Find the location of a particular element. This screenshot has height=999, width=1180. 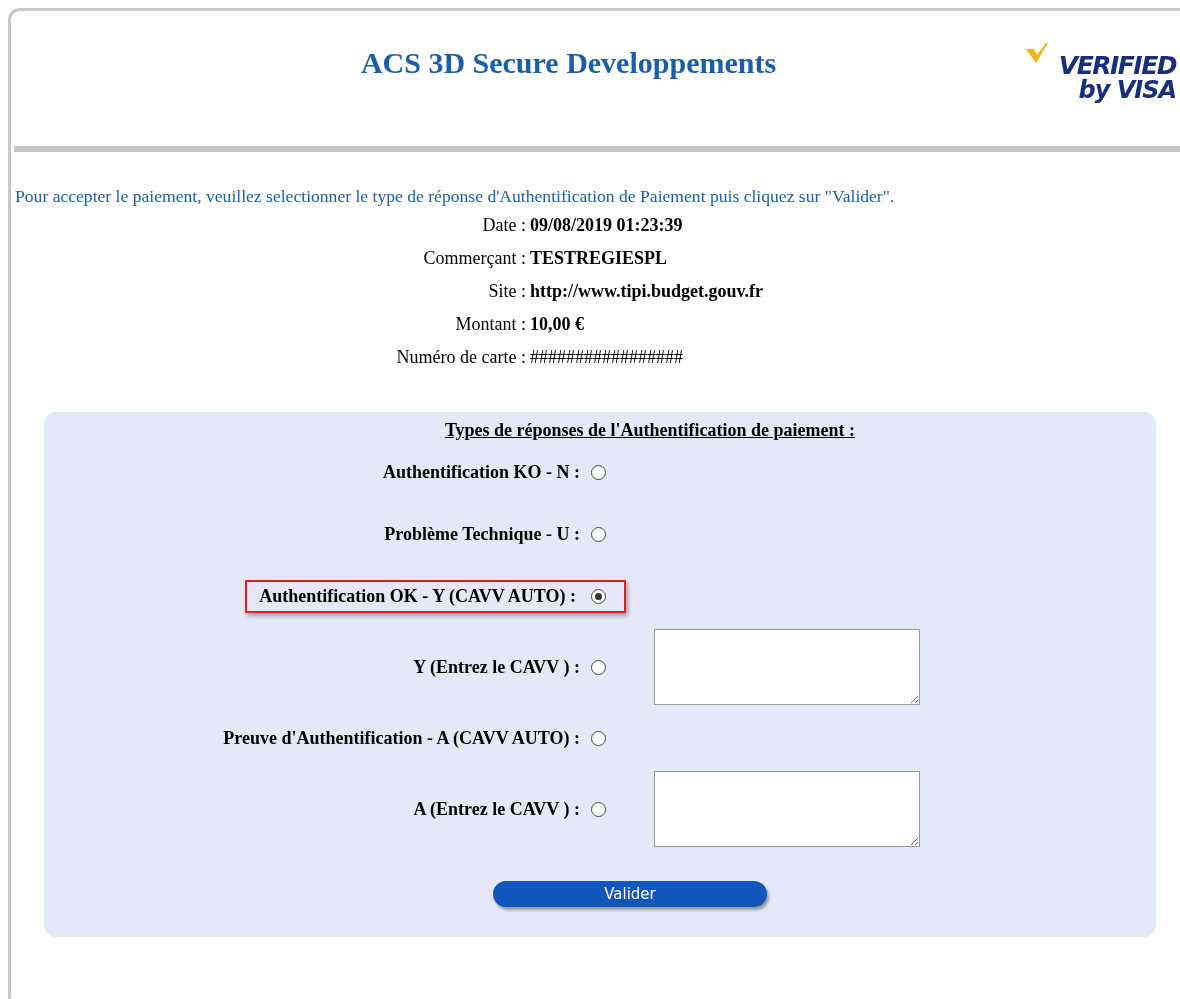

detail-label: Site : is located at coordinates (506, 291).